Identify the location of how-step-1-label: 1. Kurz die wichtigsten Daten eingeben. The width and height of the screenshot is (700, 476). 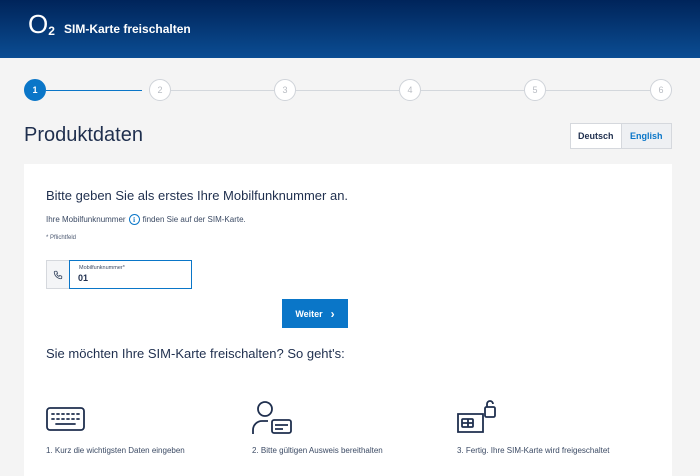
(115, 450).